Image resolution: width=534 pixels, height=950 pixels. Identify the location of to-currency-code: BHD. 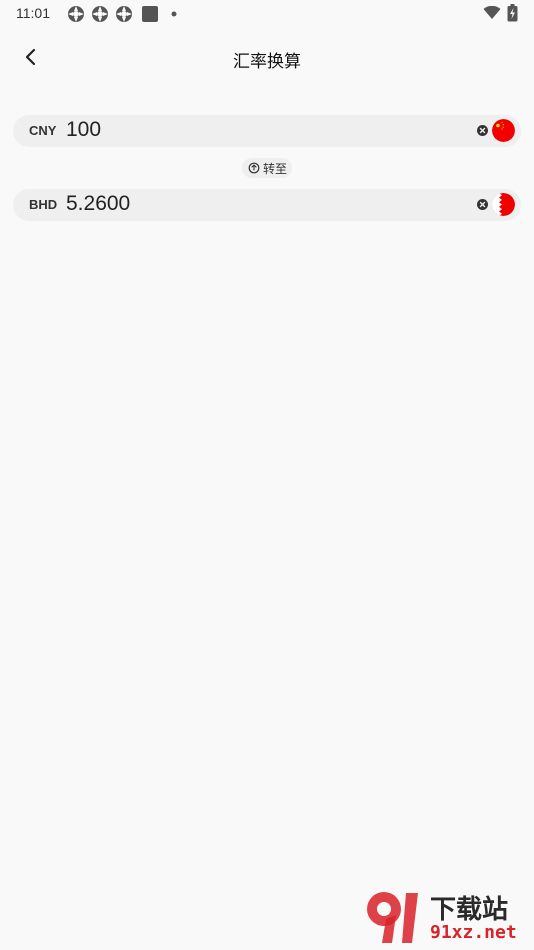
(43, 204).